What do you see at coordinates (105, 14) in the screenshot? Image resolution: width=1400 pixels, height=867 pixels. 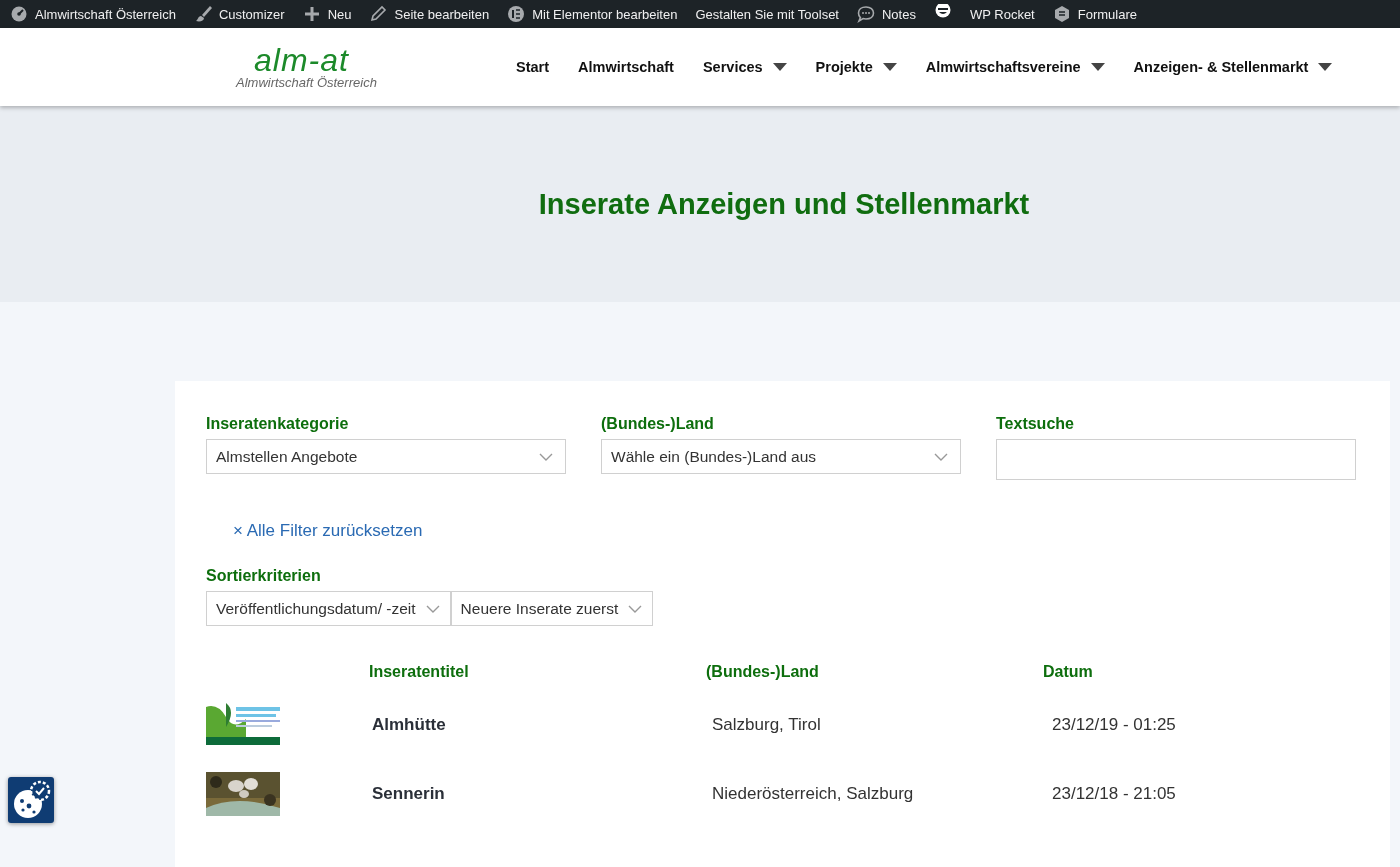 I see `admin-bar-link: Almwirtschaft Österreich` at bounding box center [105, 14].